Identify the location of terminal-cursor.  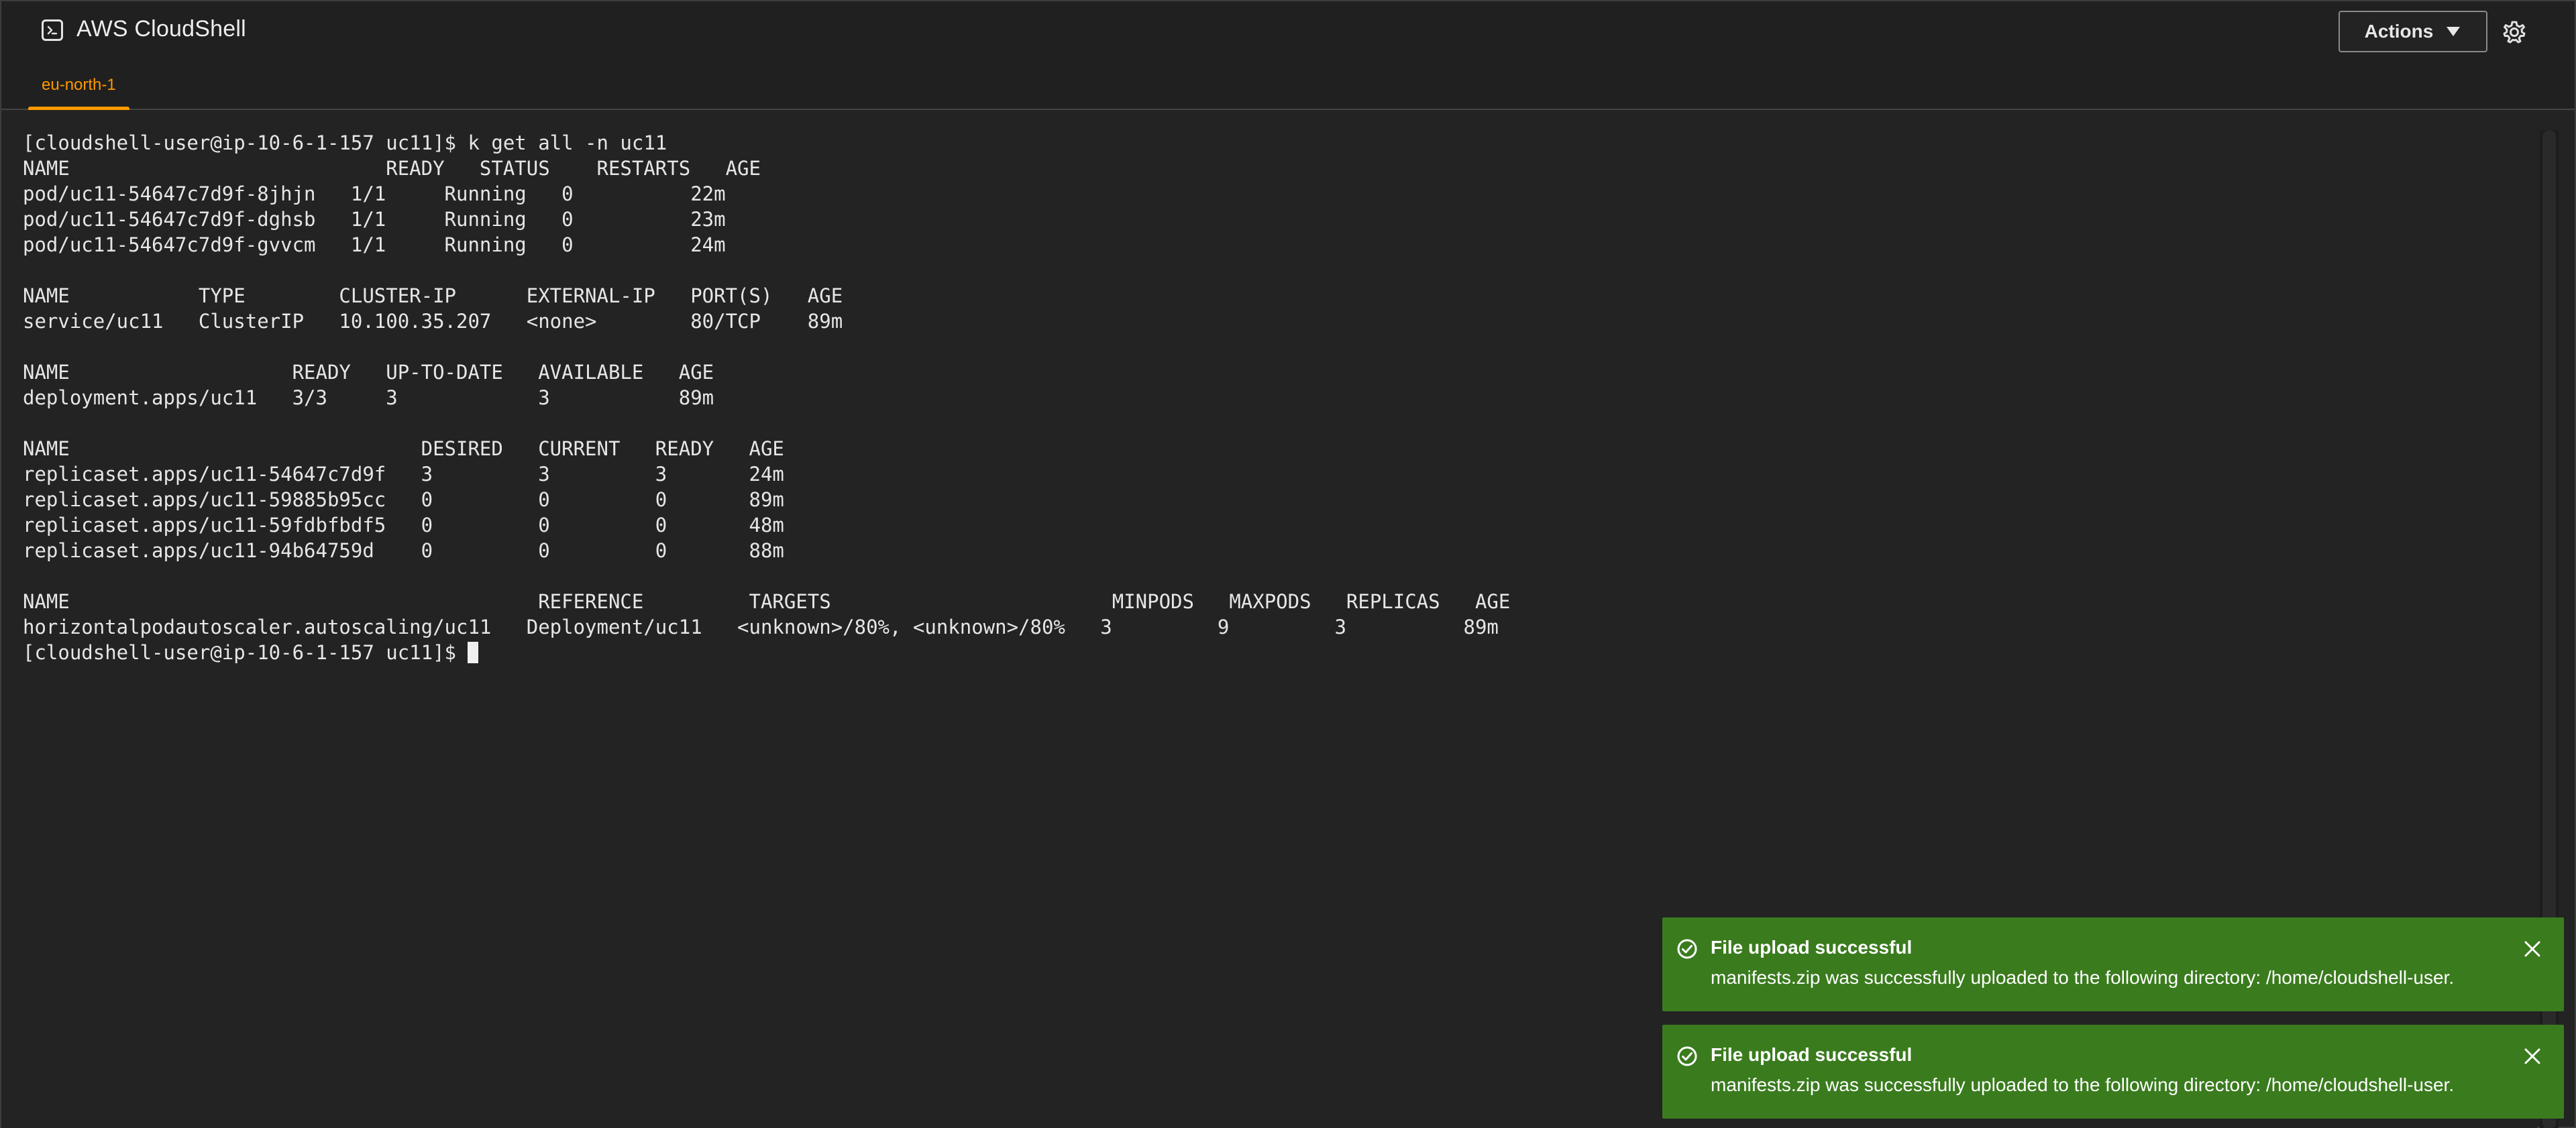
(473, 652).